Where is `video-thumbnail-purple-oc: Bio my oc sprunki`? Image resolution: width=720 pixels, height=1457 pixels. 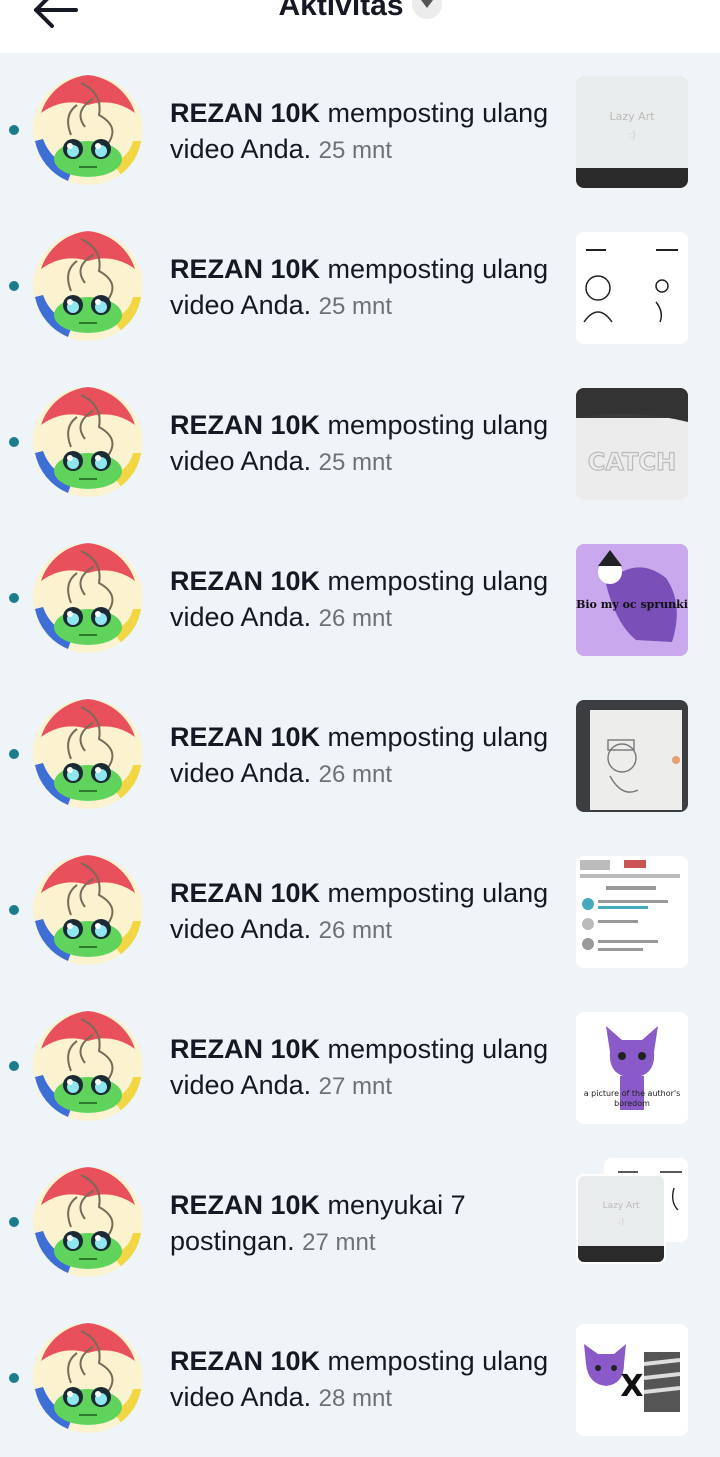 video-thumbnail-purple-oc: Bio my oc sprunki is located at coordinates (632, 600).